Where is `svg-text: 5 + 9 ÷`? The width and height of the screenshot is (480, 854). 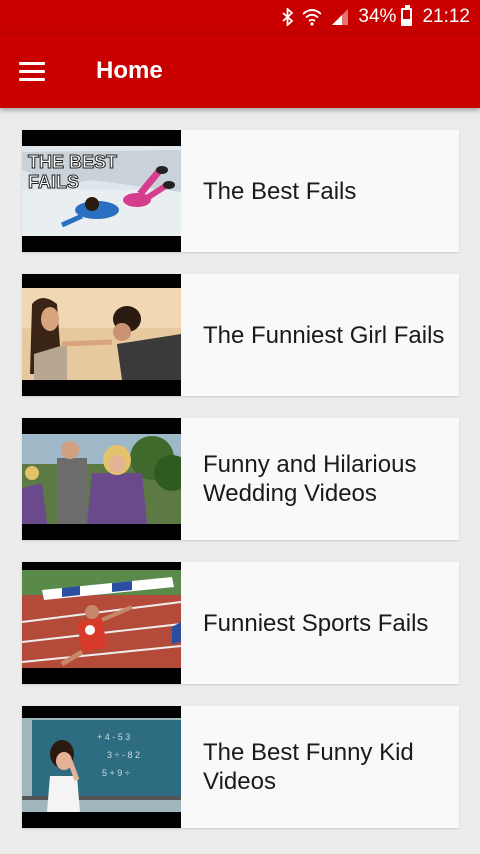 svg-text: 5 + 9 ÷ is located at coordinates (116, 773).